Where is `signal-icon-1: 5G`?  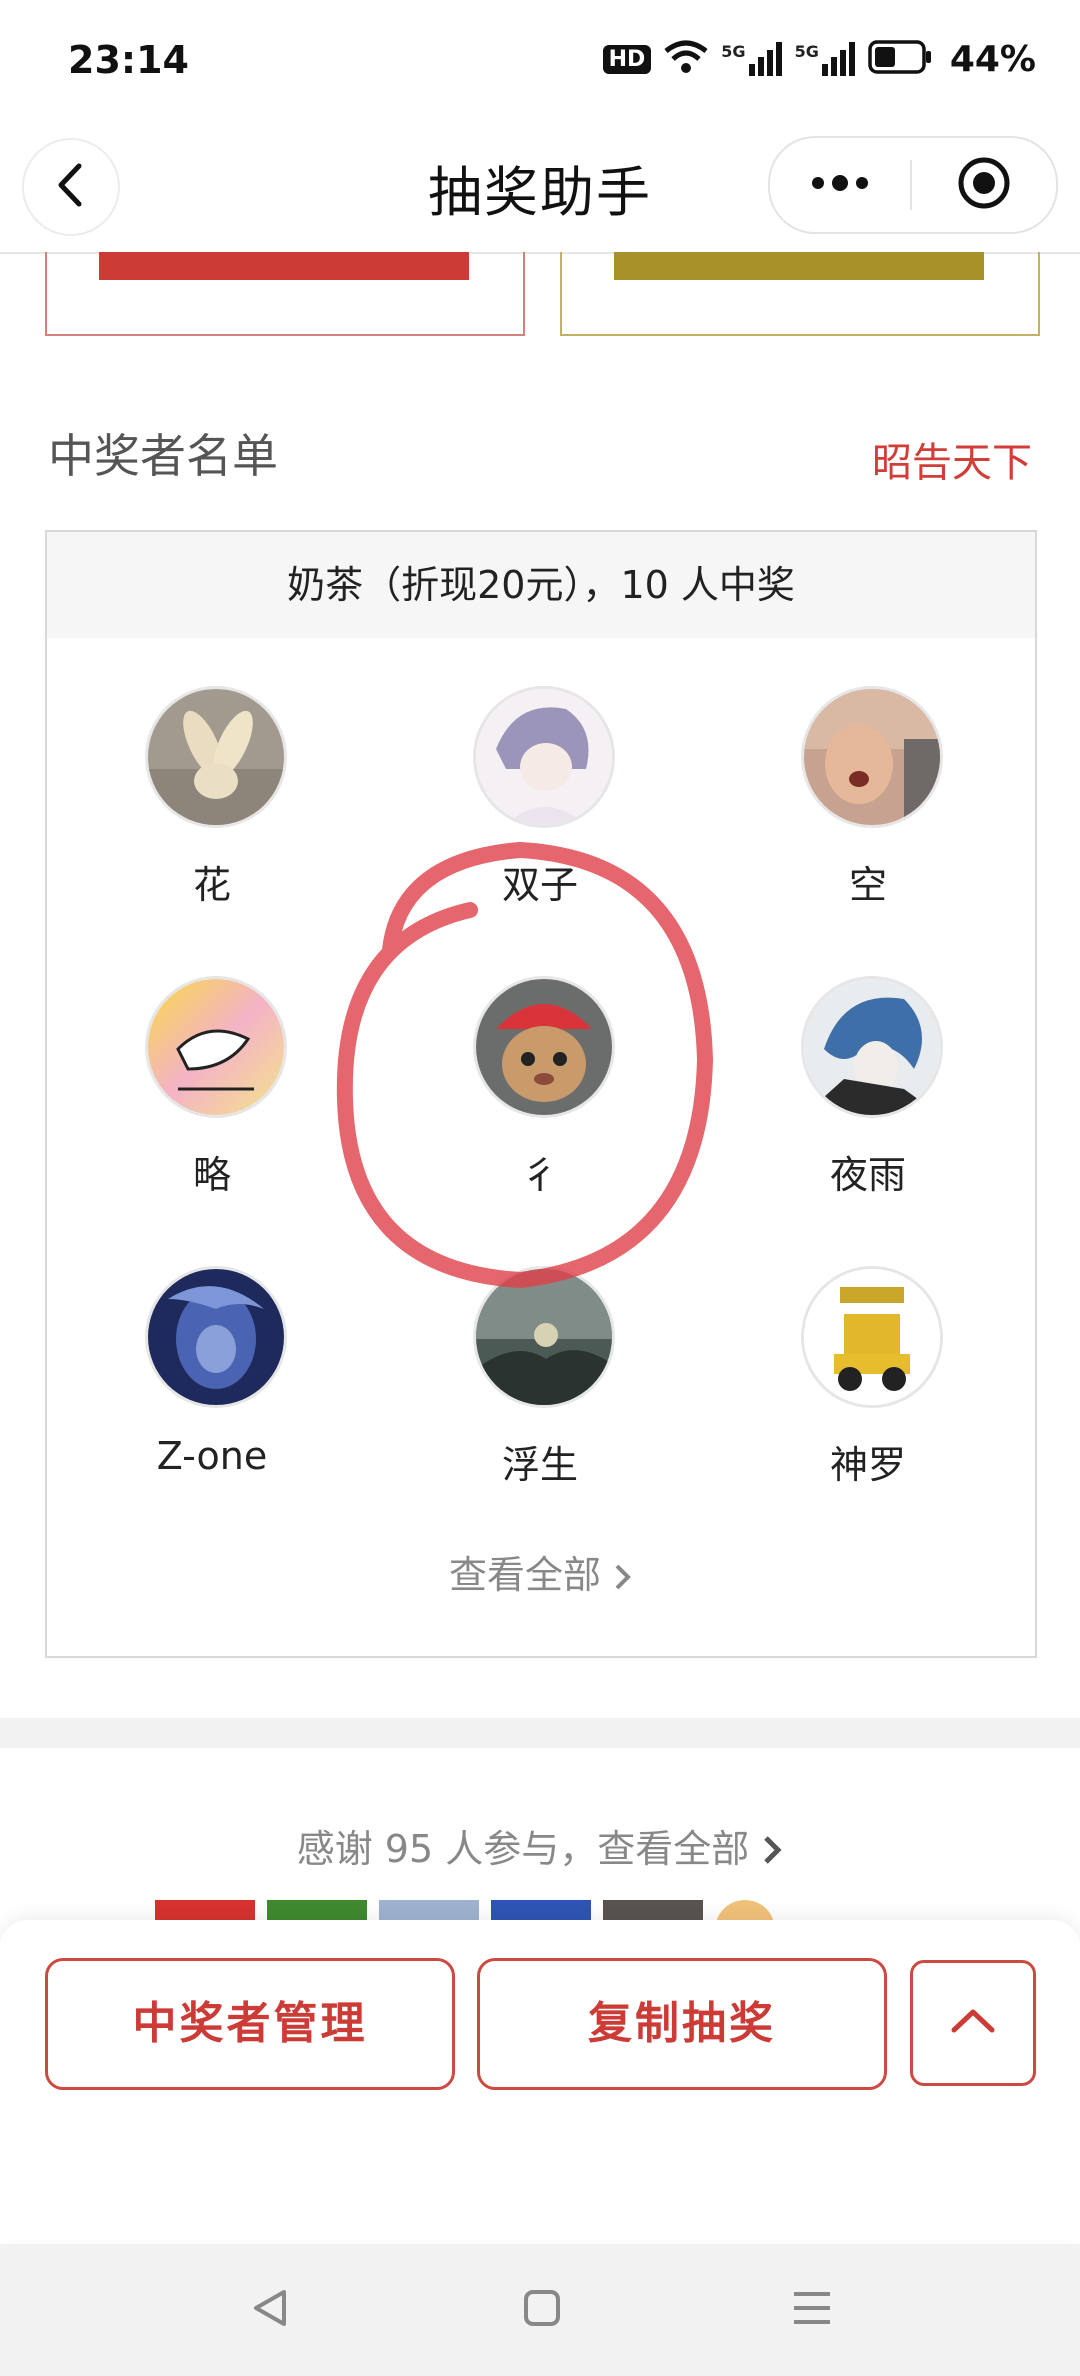
signal-icon-1: 5G is located at coordinates (751, 59).